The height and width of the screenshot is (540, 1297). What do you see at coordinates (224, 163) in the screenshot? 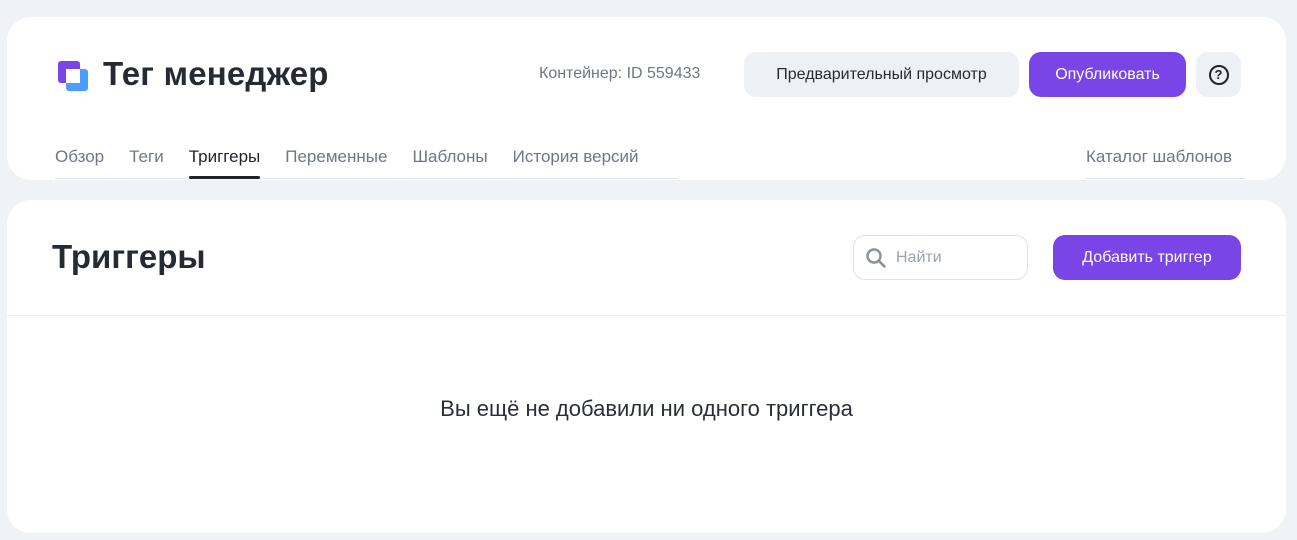
I see `tab-triggers: Триггеры` at bounding box center [224, 163].